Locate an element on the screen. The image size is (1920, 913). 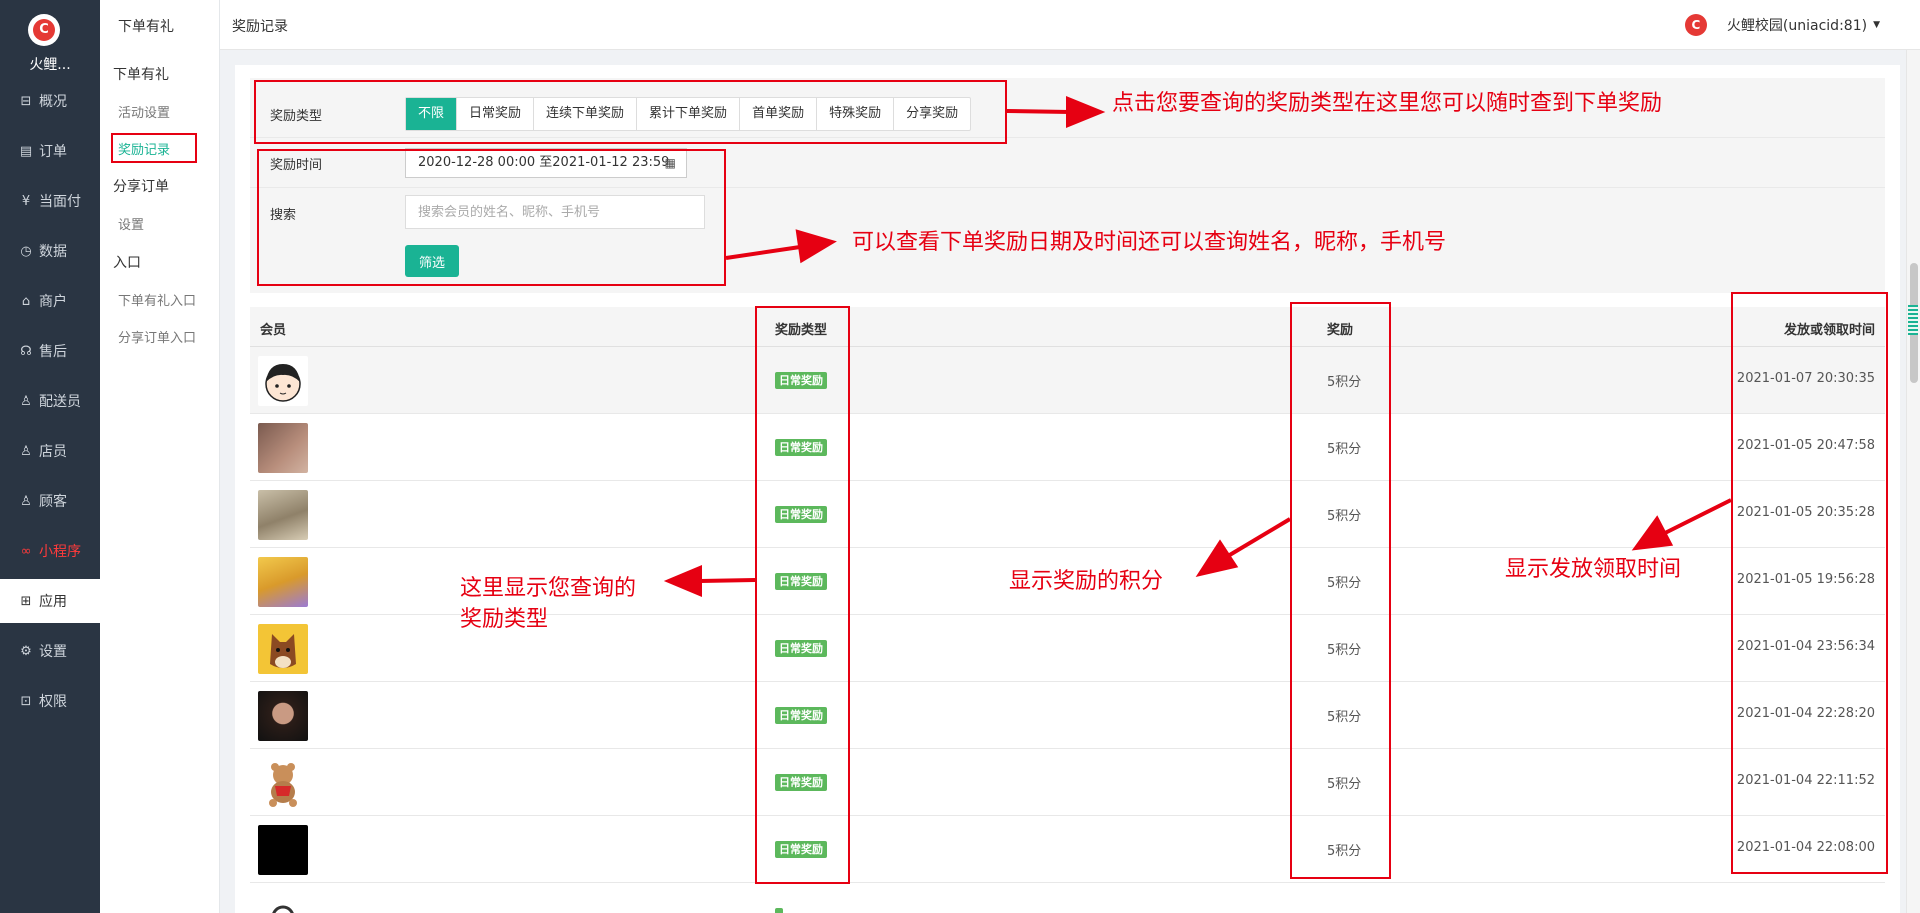
type-column-note-line1: 这里显示您查询的 is located at coordinates (548, 588).